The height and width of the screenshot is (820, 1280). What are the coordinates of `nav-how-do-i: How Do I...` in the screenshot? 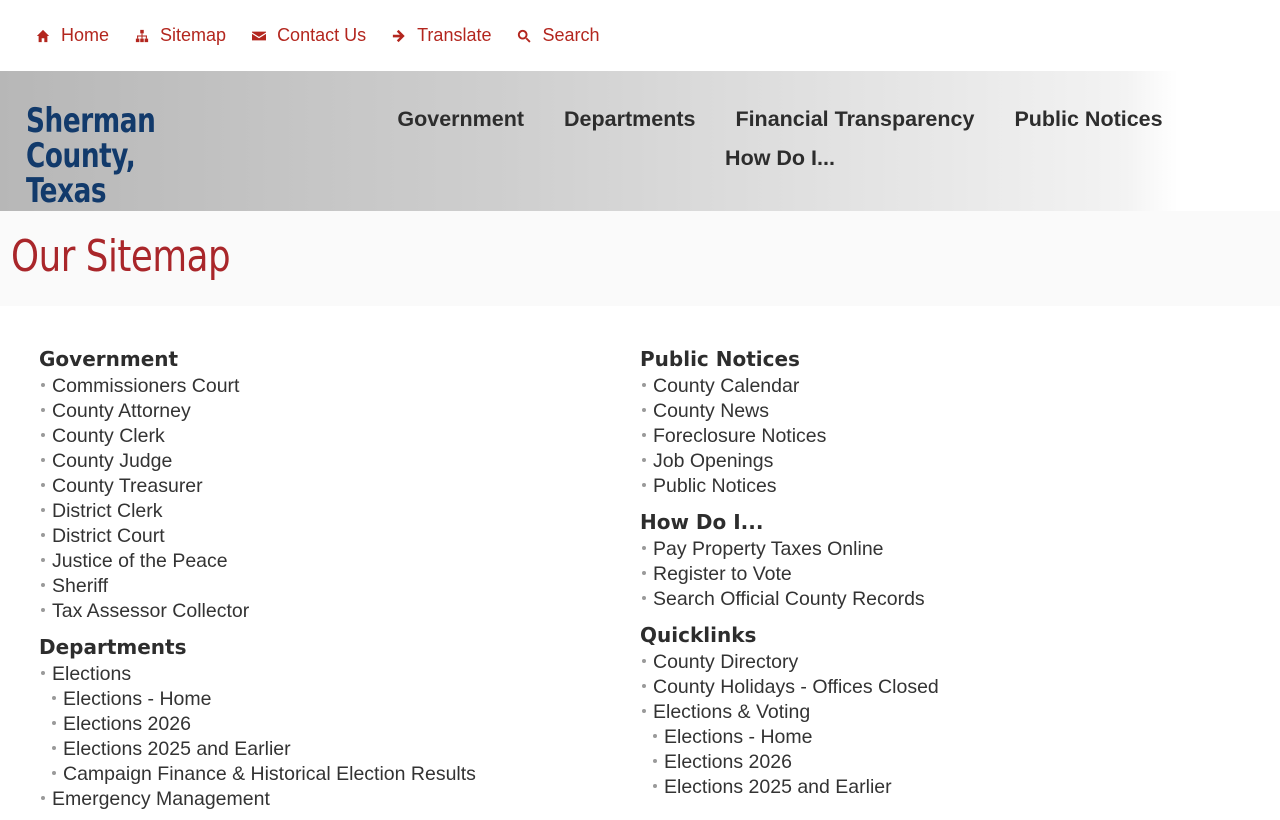 It's located at (780, 161).